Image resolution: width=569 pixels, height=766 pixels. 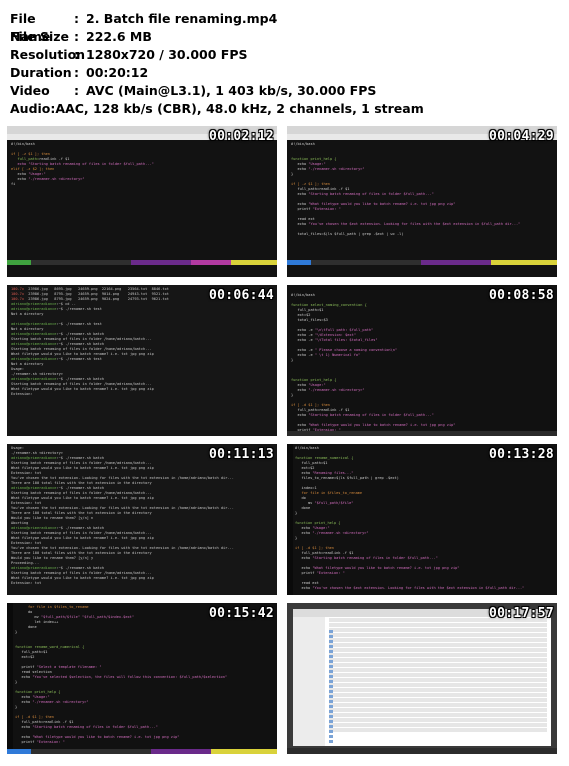 I want to click on info-key: File Size, so click(x=39, y=36).